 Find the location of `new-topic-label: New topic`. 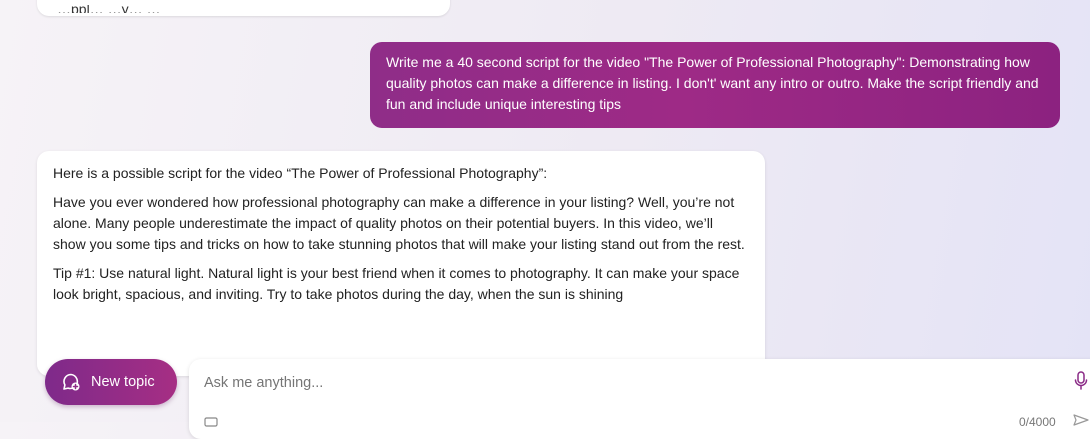

new-topic-label: New topic is located at coordinates (123, 382).